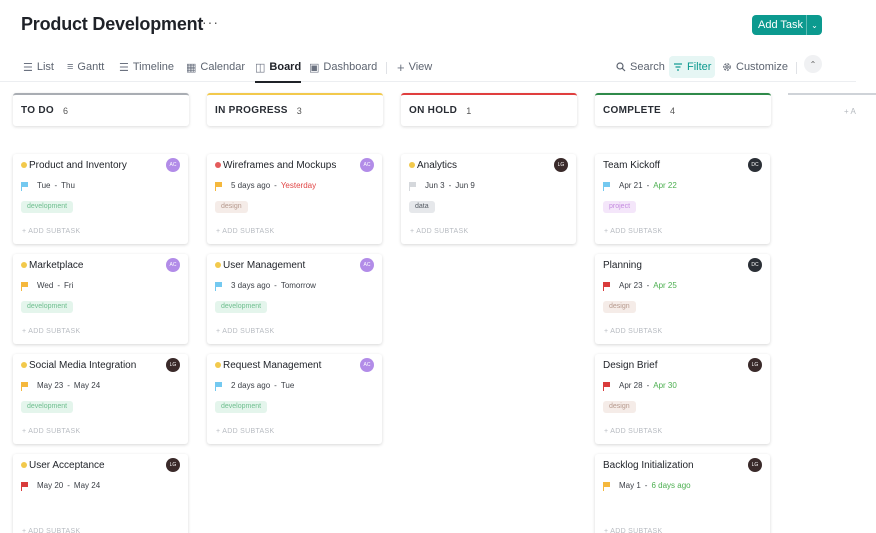  What do you see at coordinates (488, 199) in the screenshot?
I see `task-card: Analytics LG Jun 3- Jun 9 data + ADD SUBTASK` at bounding box center [488, 199].